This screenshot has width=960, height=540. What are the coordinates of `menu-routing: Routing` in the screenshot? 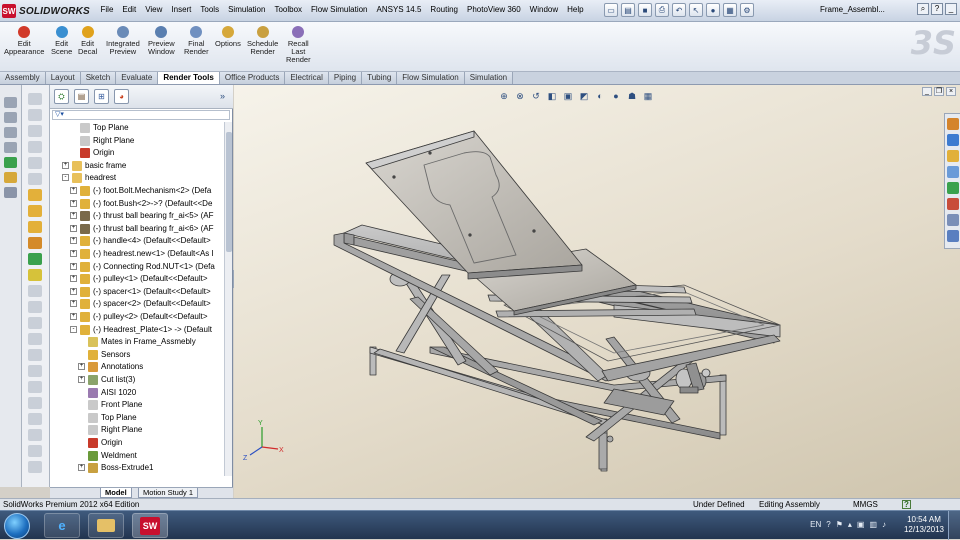 It's located at (444, 9).